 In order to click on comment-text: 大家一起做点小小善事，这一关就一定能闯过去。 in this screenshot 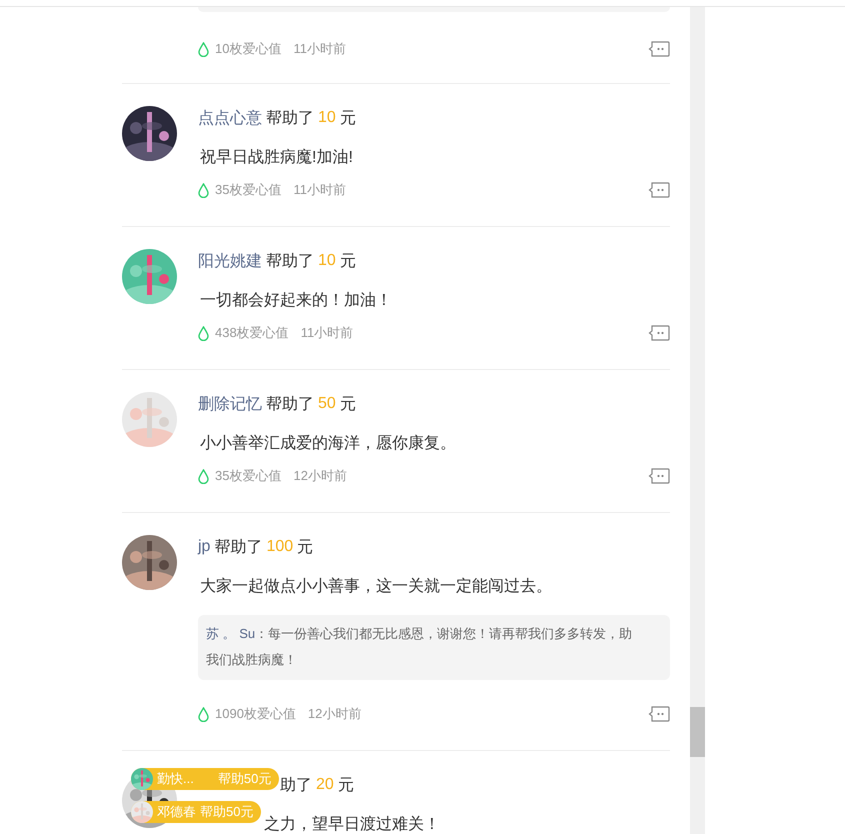, I will do `click(376, 586)`.